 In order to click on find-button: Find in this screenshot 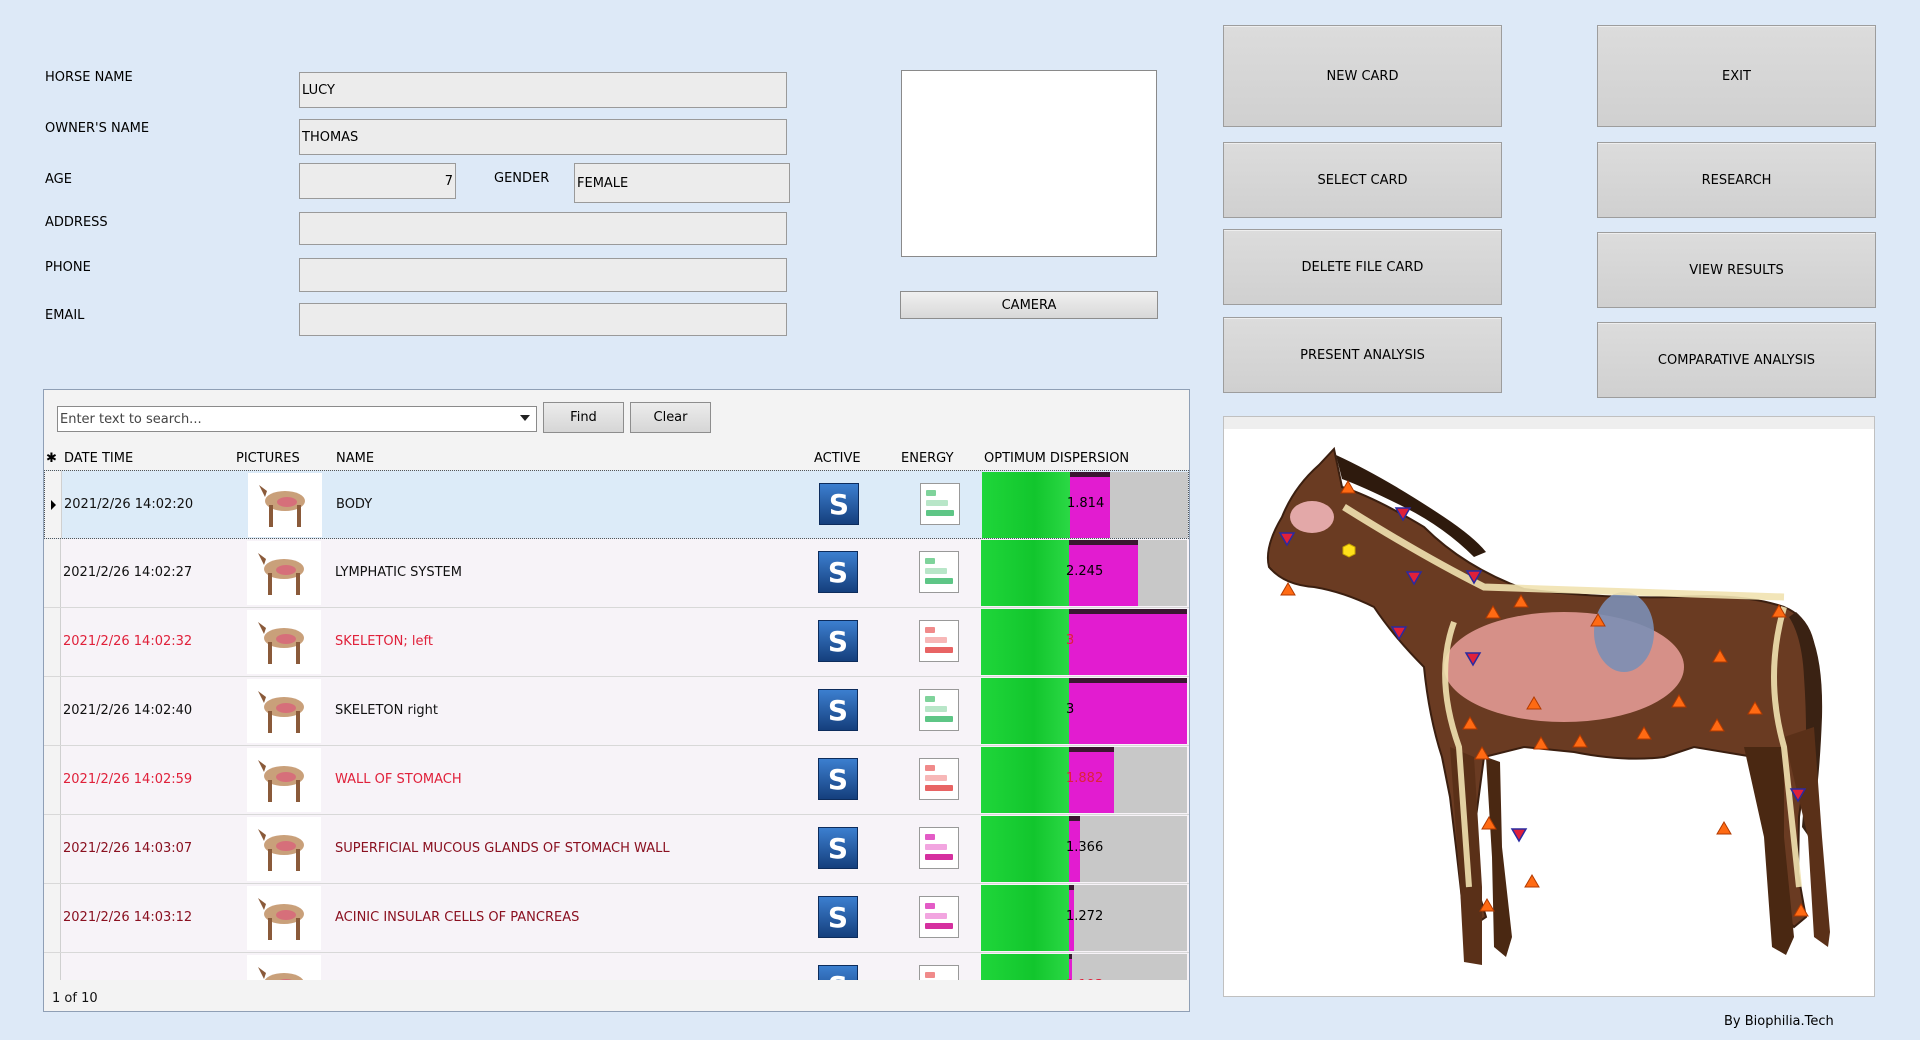, I will do `click(583, 417)`.